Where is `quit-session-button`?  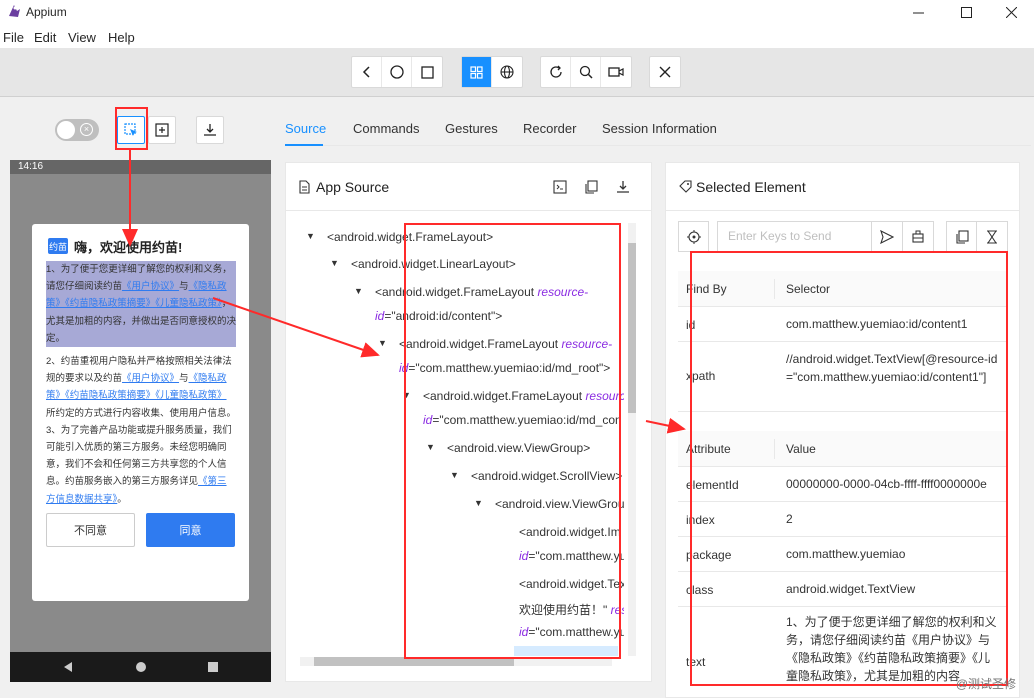
quit-session-button is located at coordinates (665, 72).